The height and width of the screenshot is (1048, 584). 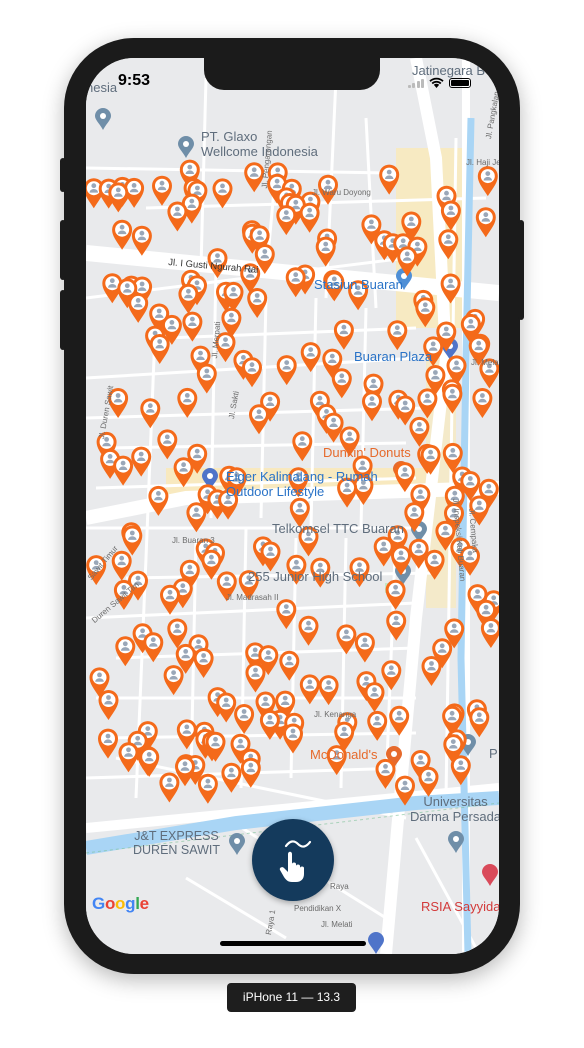 I want to click on map-label-pt-glaxo: PT. Glaxo Wellcome Indonesia, so click(x=259, y=144).